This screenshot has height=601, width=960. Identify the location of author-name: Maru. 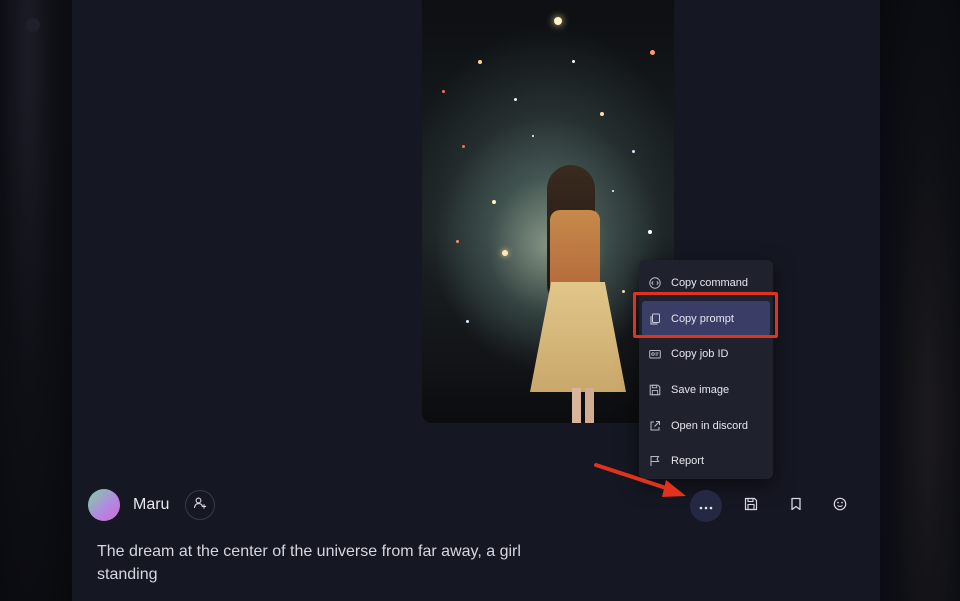
(151, 505).